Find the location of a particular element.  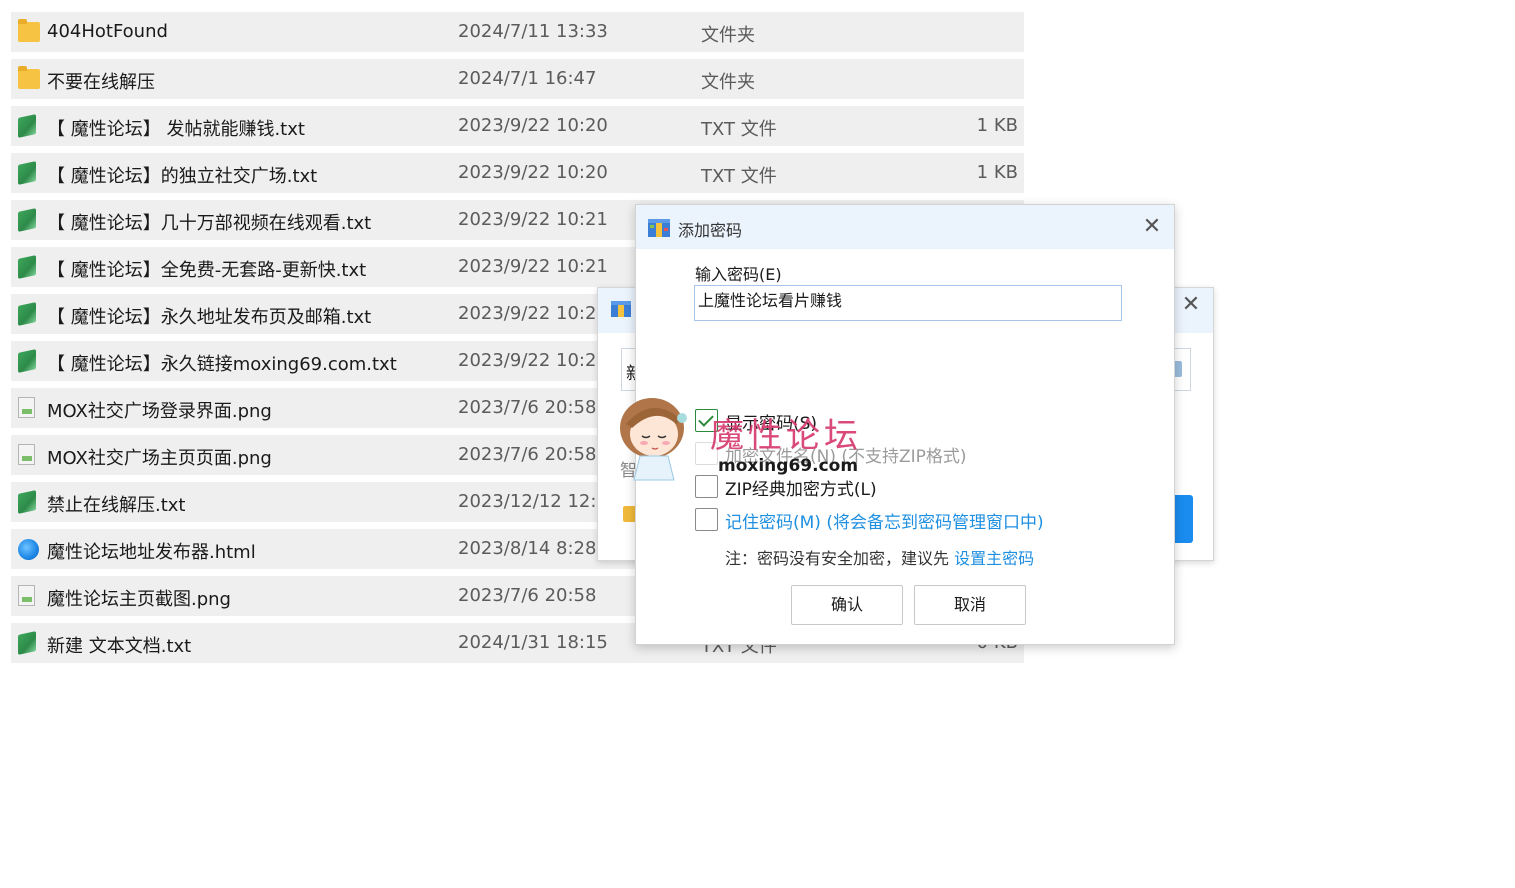

file-date: 2023/12/12 12: is located at coordinates (527, 501).